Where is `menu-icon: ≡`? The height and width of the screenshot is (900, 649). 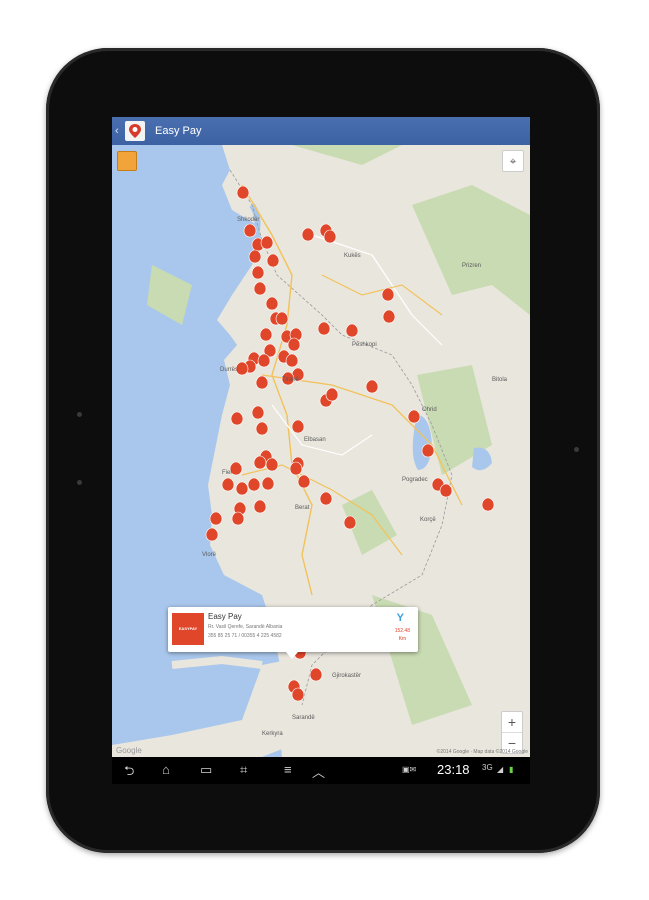
menu-icon: ≡ is located at coordinates (288, 769).